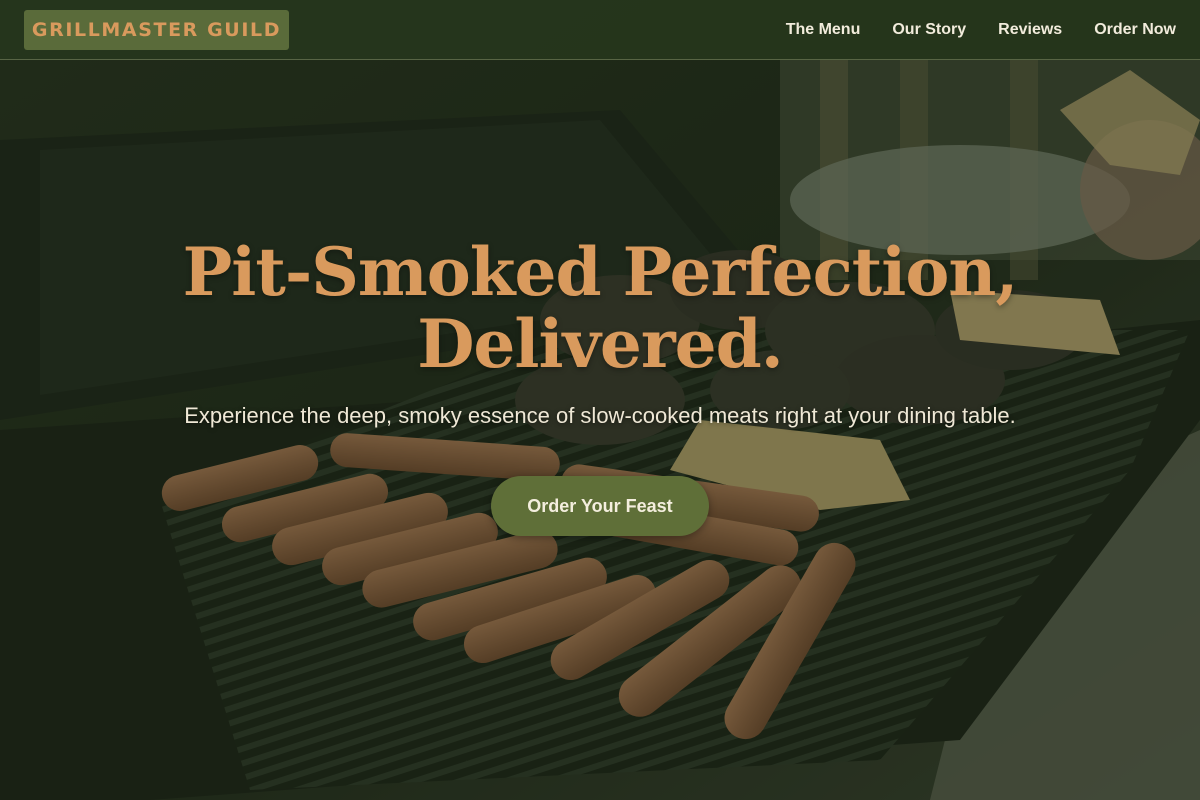  What do you see at coordinates (981, 30) in the screenshot?
I see `nav-links: The Menu Our Story Reviews Order Now` at bounding box center [981, 30].